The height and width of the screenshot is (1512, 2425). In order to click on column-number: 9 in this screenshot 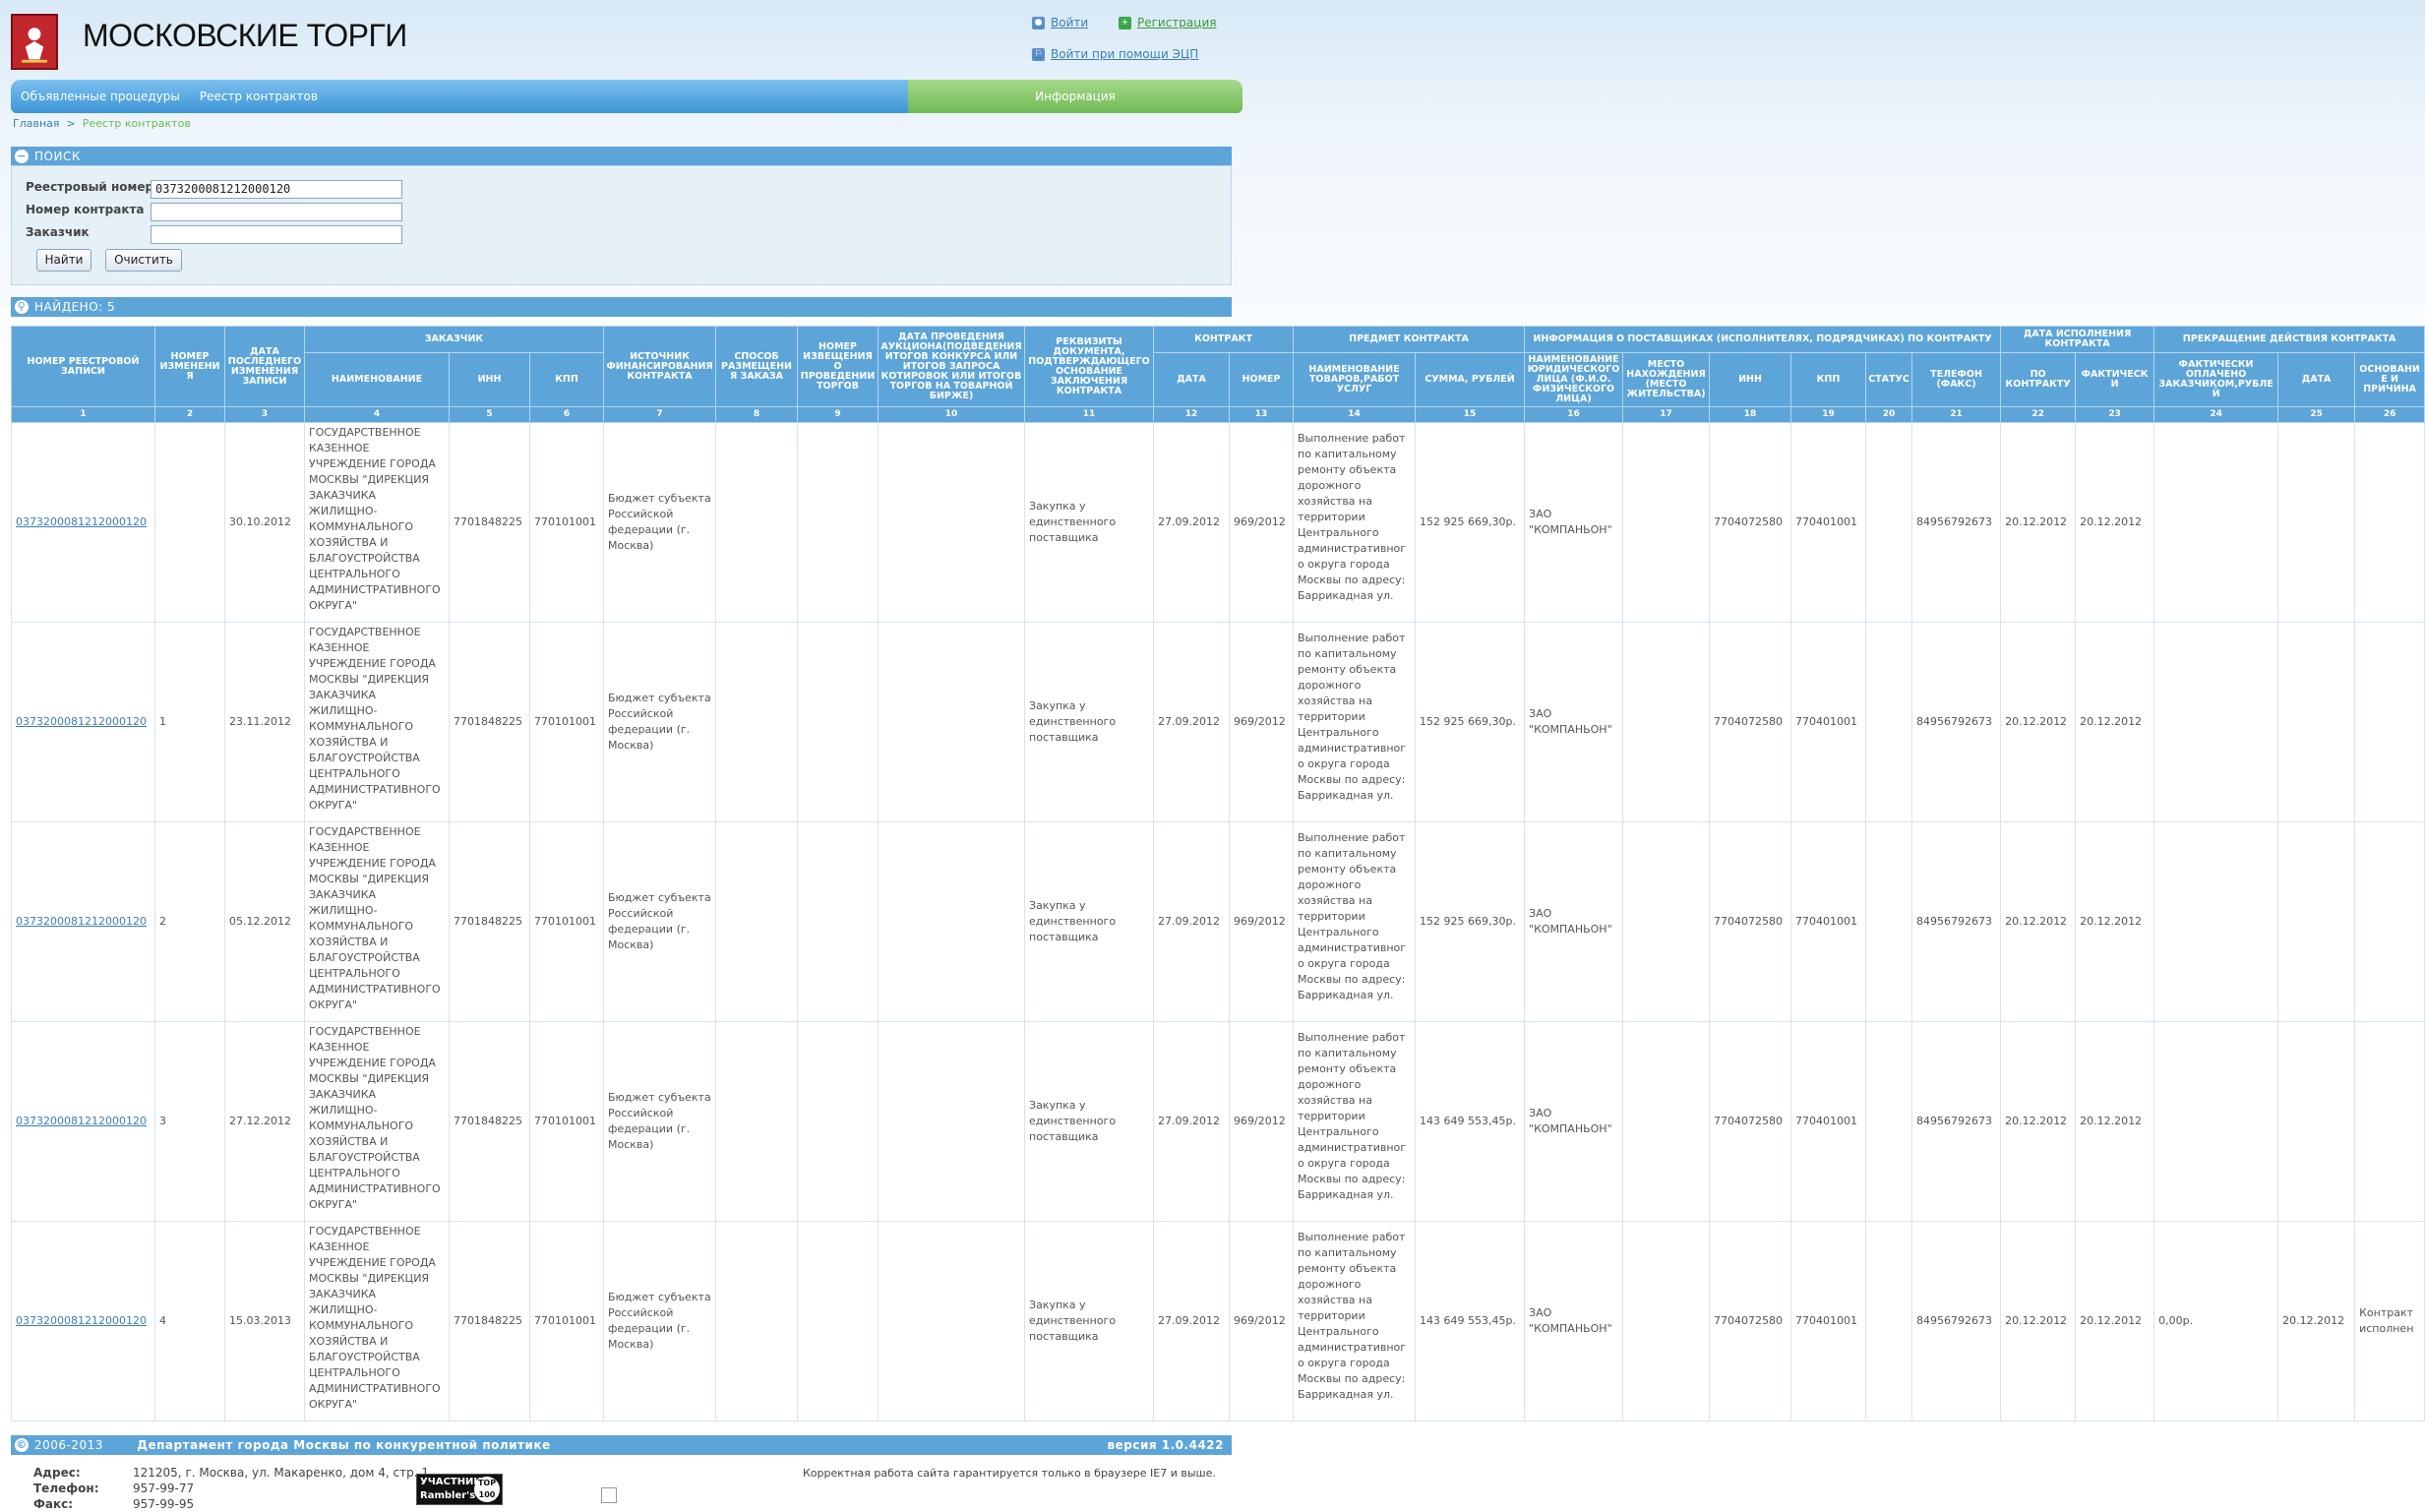, I will do `click(838, 415)`.